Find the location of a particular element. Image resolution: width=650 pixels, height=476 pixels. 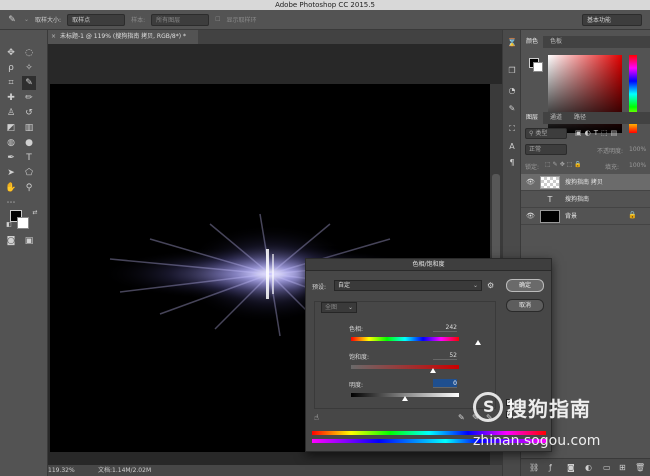

hue-slider-track is located at coordinates (405, 339).